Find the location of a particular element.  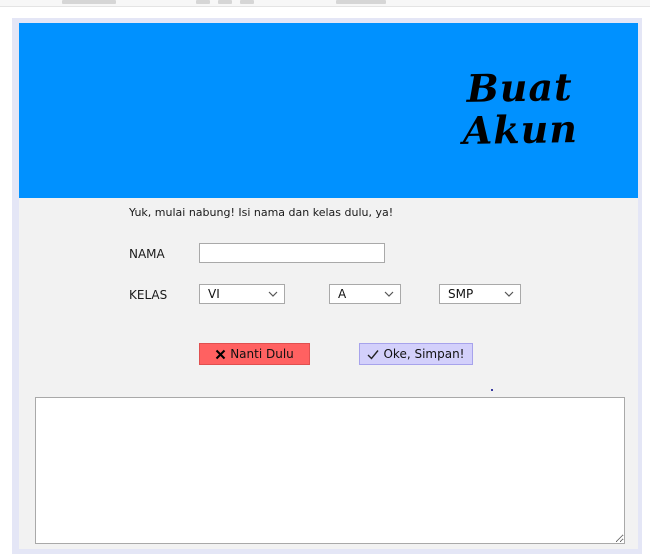

top-toolbar-strip is located at coordinates (325, 3).